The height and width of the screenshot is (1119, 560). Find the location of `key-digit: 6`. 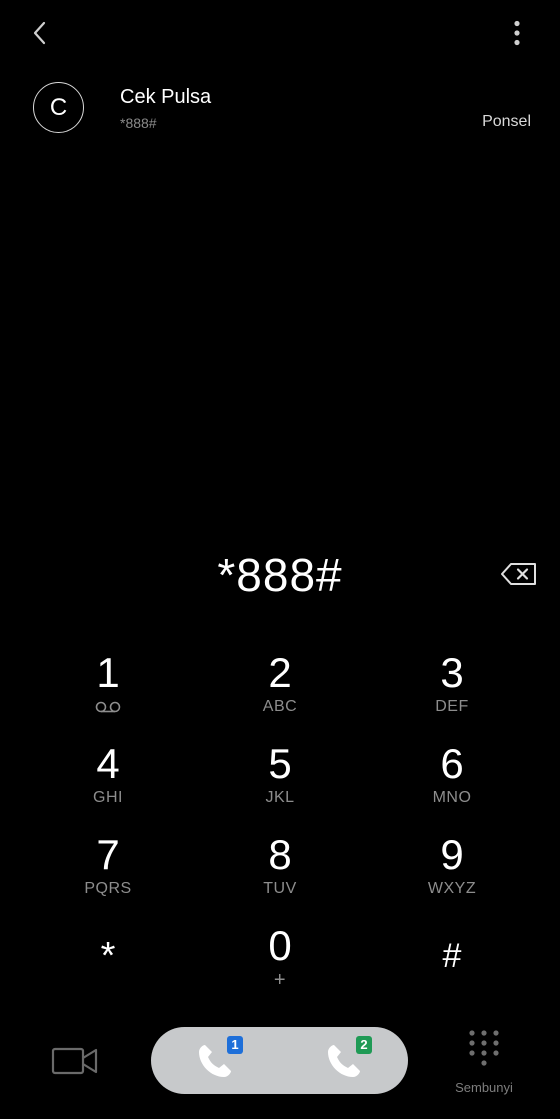

key-digit: 6 is located at coordinates (452, 763).